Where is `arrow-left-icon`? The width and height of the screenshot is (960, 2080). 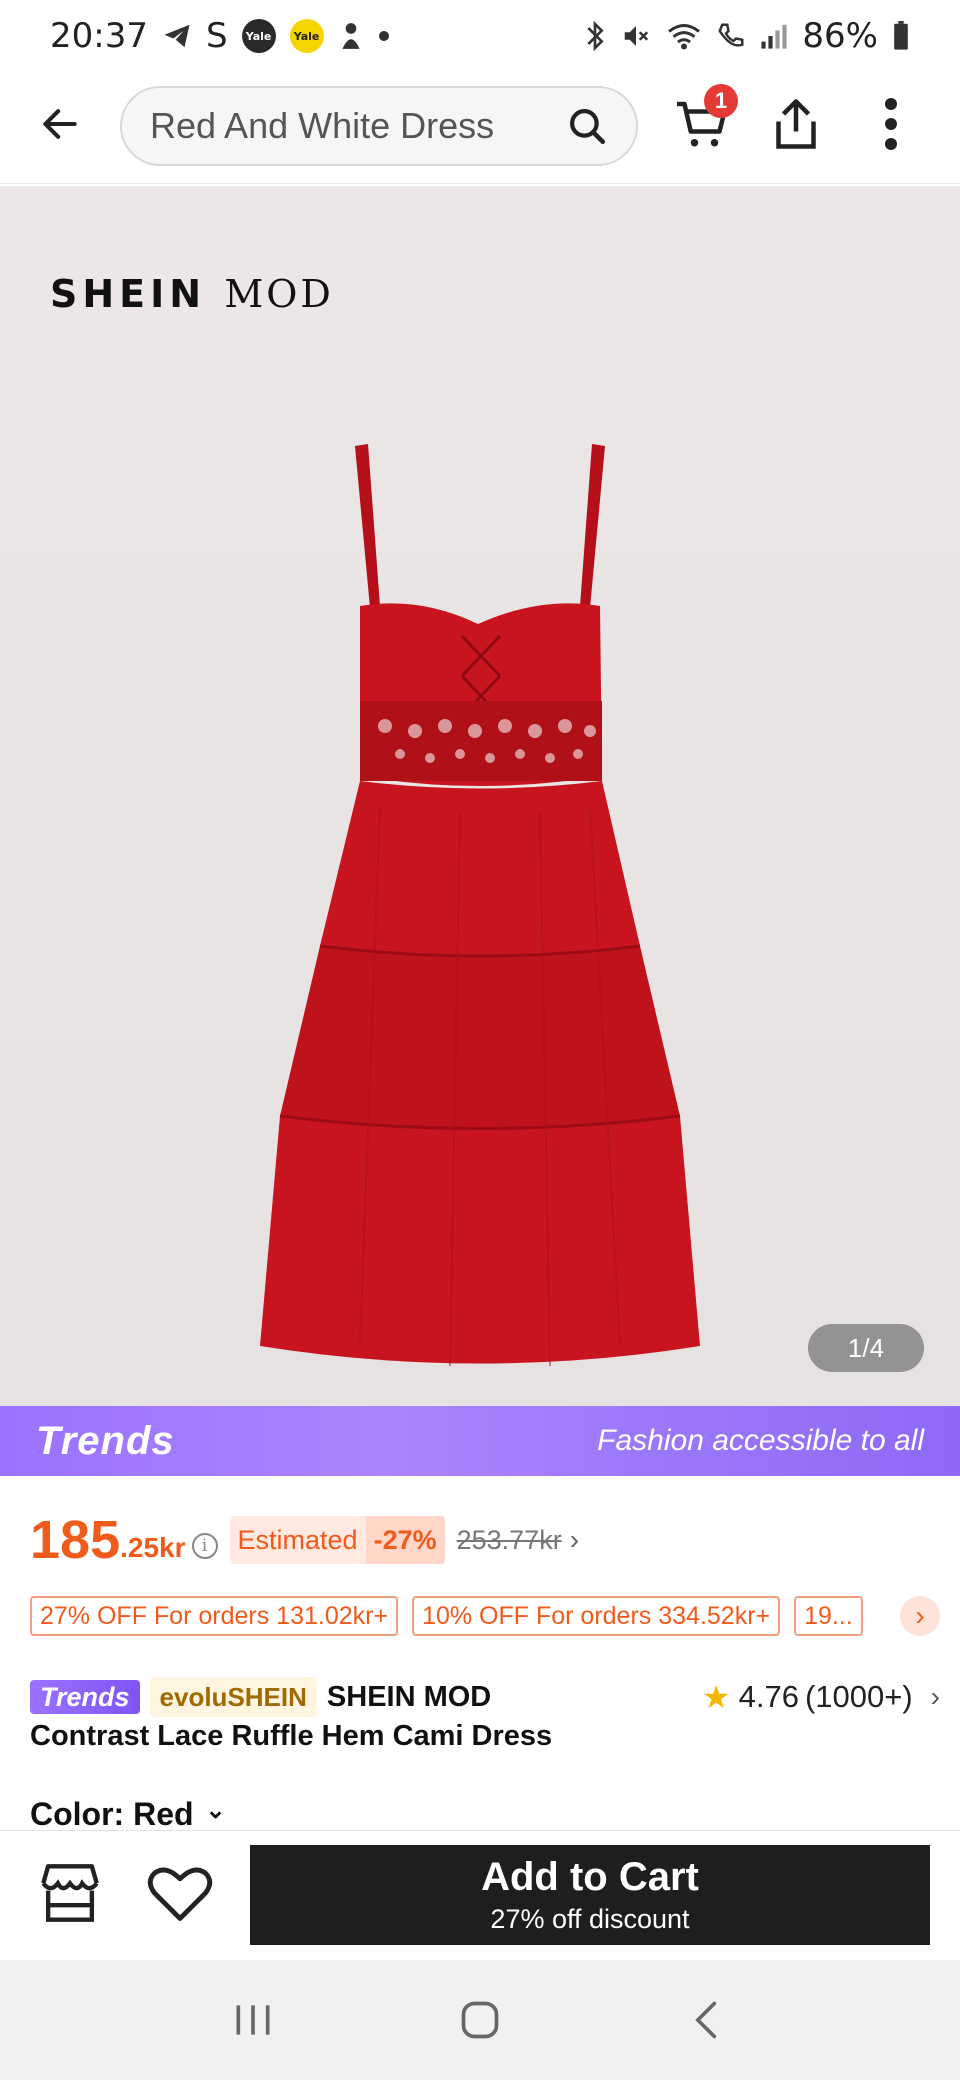 arrow-left-icon is located at coordinates (60, 124).